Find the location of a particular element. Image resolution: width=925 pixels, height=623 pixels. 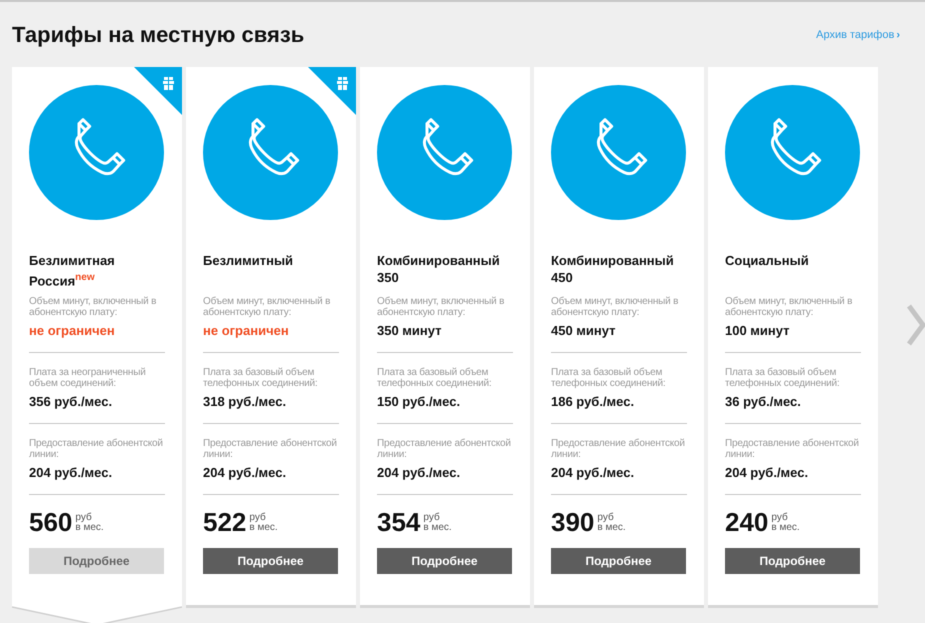

row-value: 318 руб./мес. is located at coordinates (245, 401).